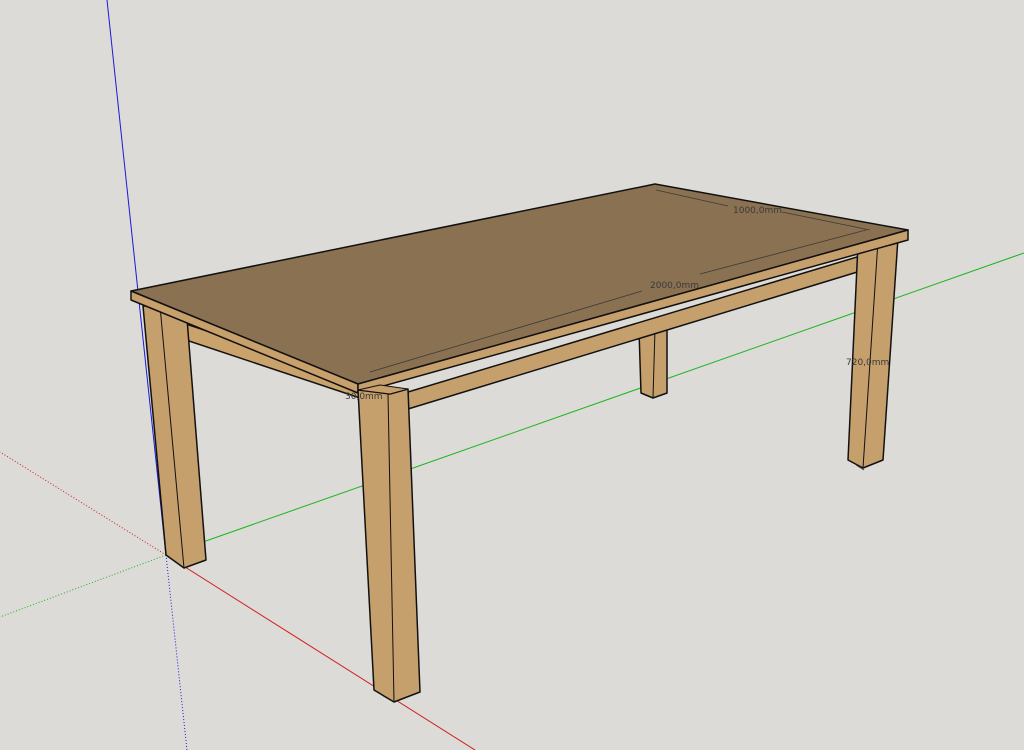  What do you see at coordinates (389, 543) in the screenshot?
I see `leg-front` at bounding box center [389, 543].